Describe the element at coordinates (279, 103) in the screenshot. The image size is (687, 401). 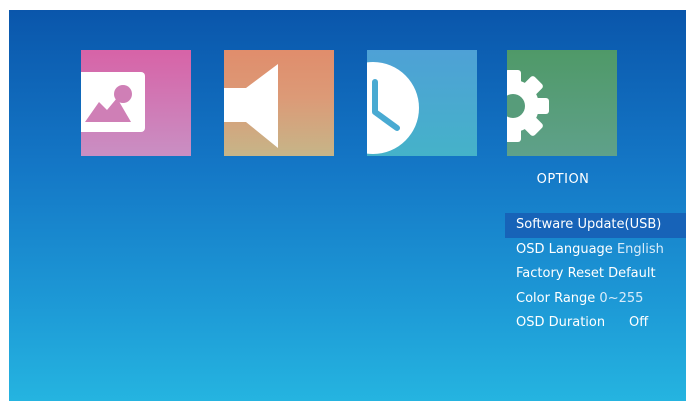
I see `sound-tile` at that location.